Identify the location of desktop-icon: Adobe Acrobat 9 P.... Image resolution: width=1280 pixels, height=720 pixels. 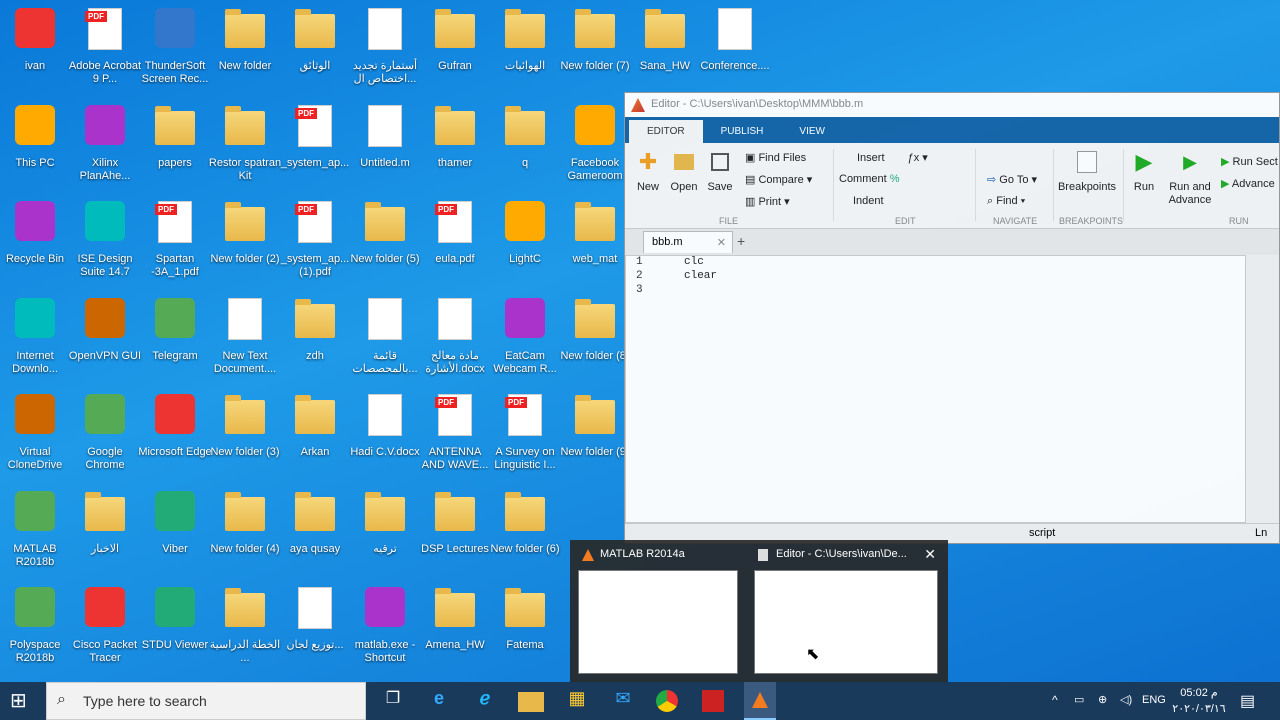
(105, 48).